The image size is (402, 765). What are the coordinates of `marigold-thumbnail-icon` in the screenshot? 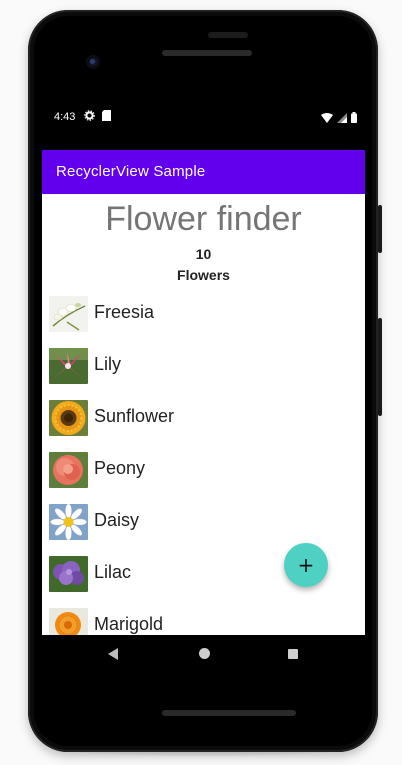 It's located at (68, 621).